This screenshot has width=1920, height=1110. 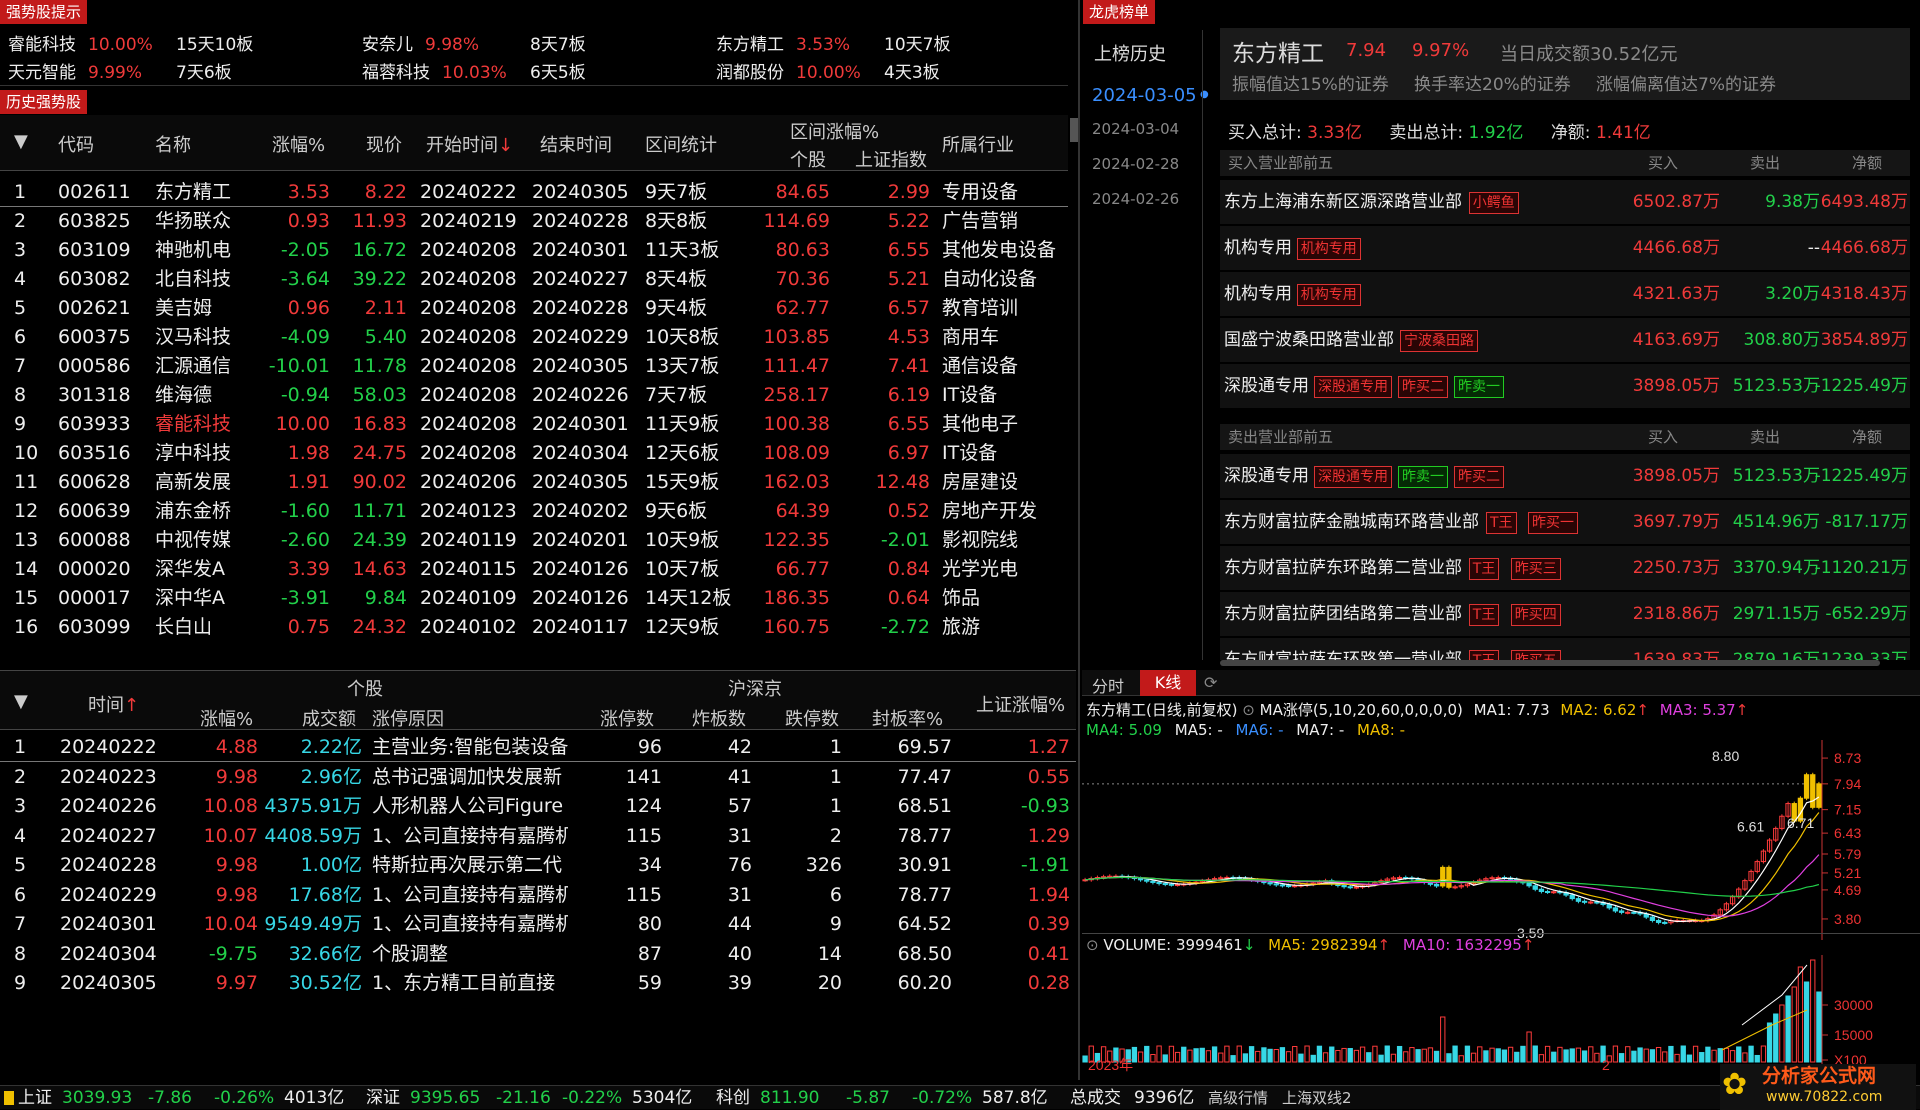 I want to click on dept-name: 东方财富拉萨团结路第二营业部, so click(x=1343, y=614).